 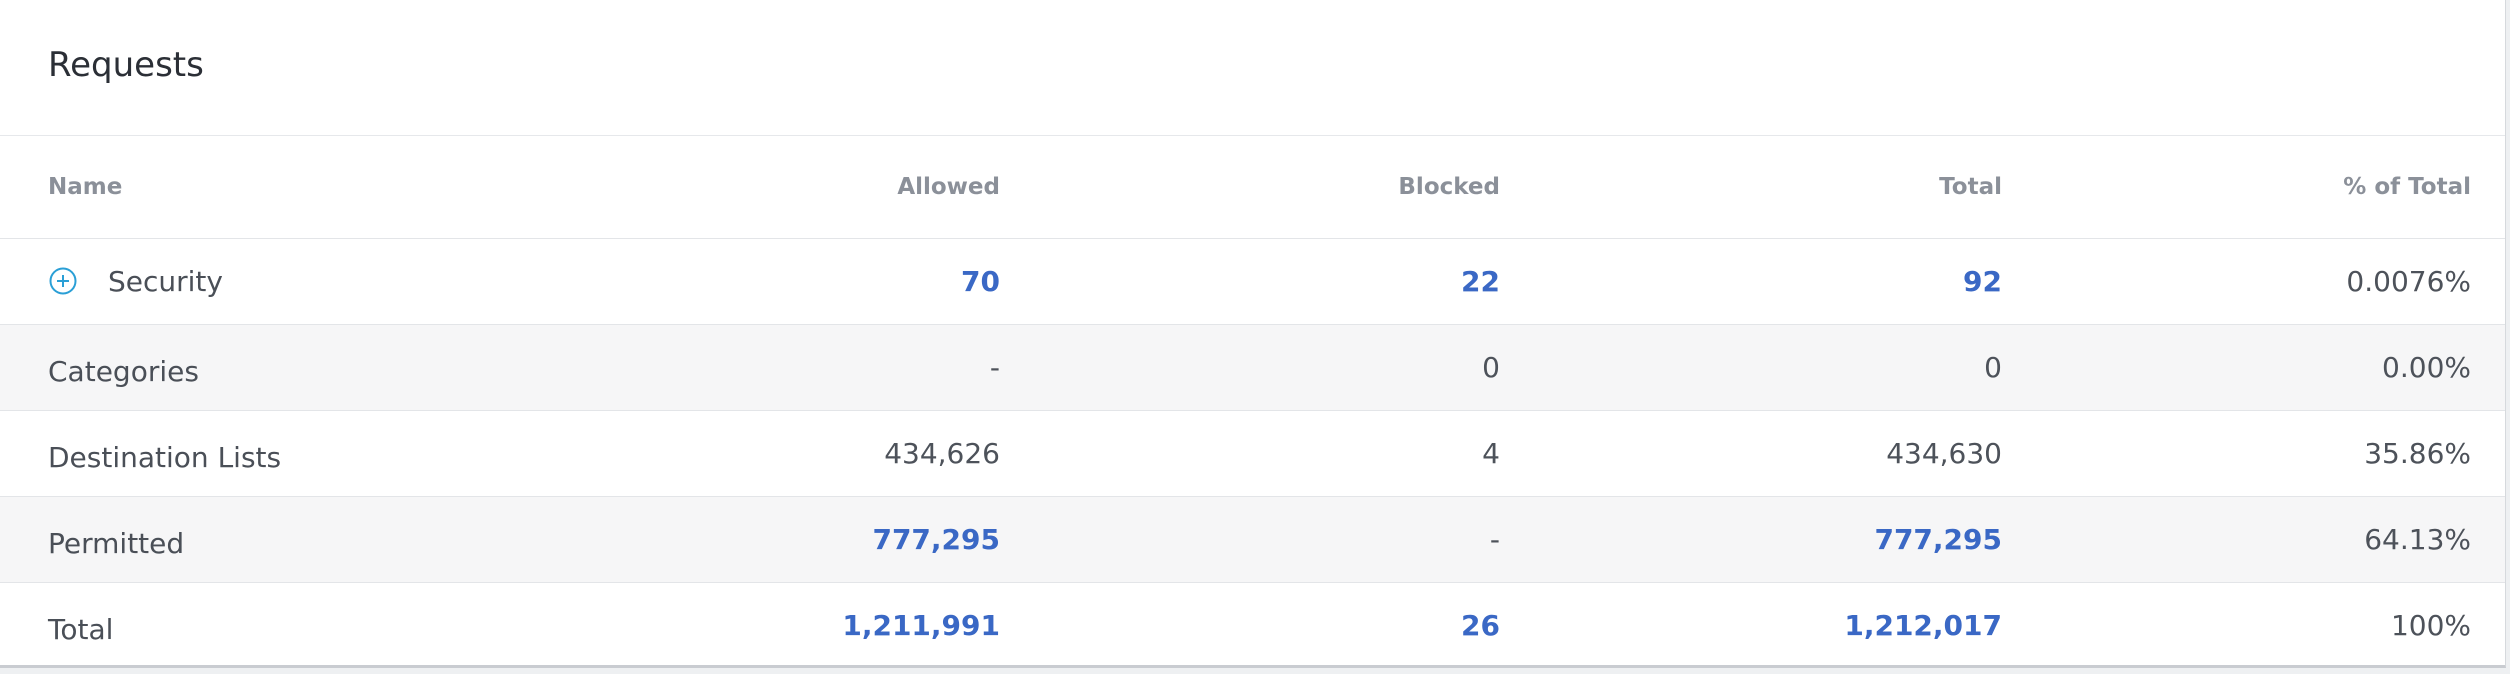 What do you see at coordinates (2417, 539) in the screenshot?
I see `pct-value: 64.13%` at bounding box center [2417, 539].